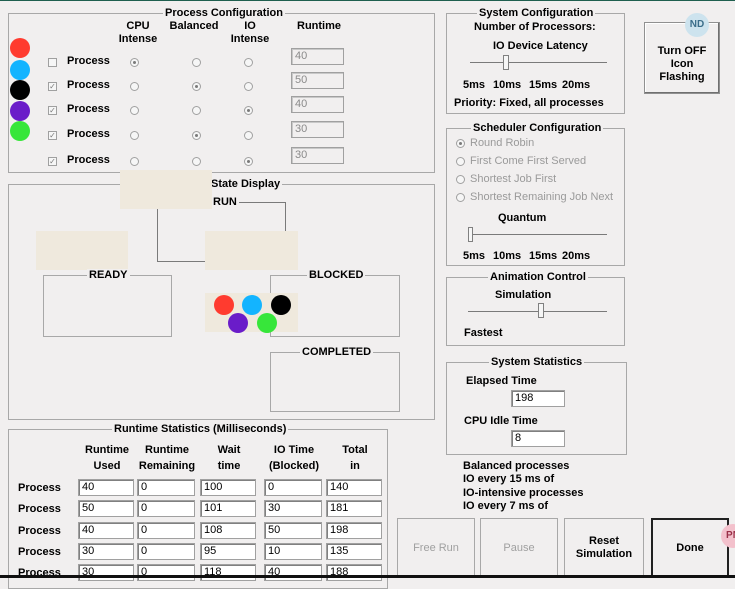 The width and height of the screenshot is (735, 589). Describe the element at coordinates (224, 13) in the screenshot. I see `process-config-title: Process Configuration` at that location.